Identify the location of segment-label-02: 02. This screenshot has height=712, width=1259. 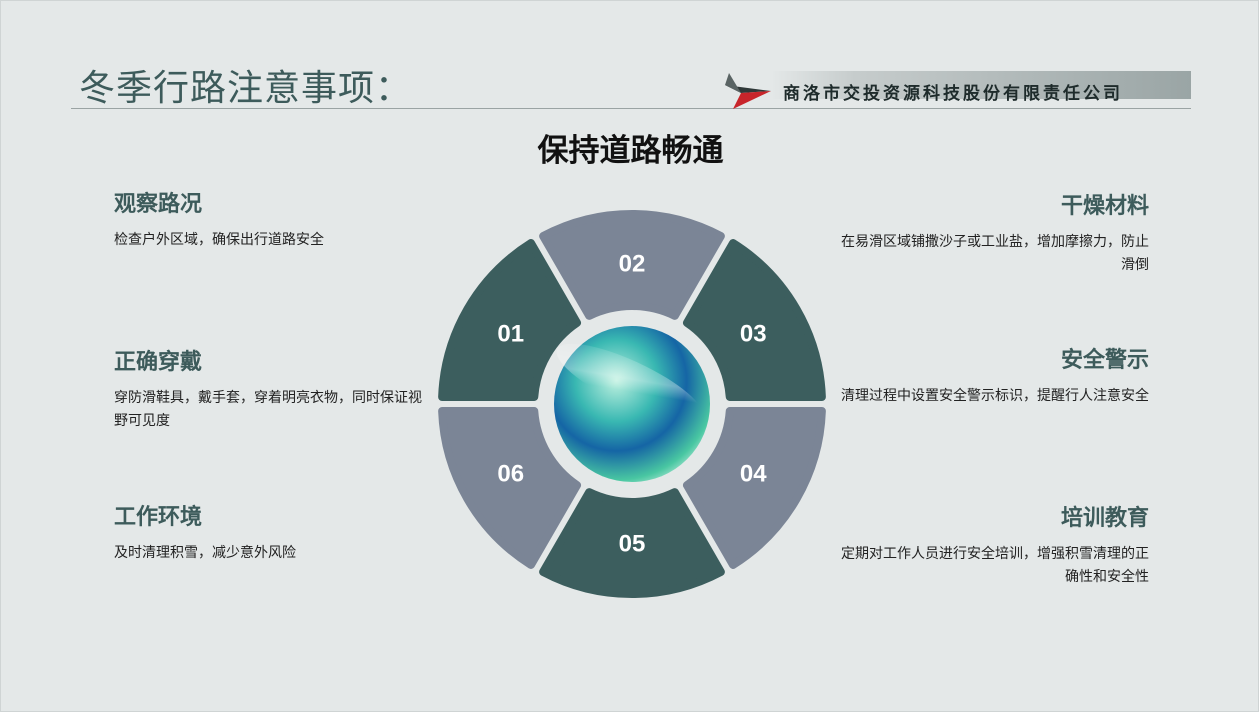
(632, 264).